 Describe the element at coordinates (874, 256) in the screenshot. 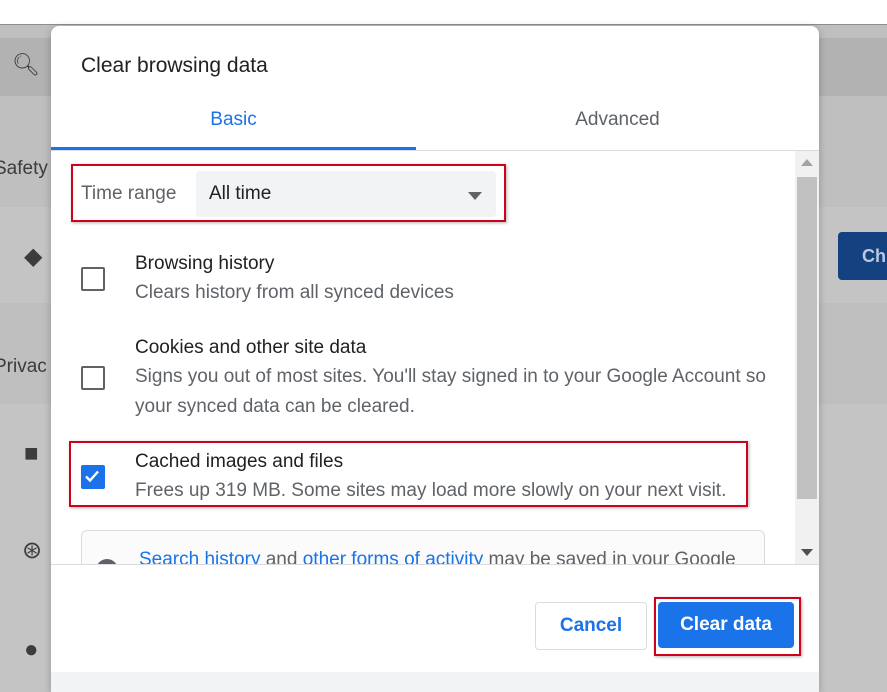

I see `check-now-label: Ch` at that location.